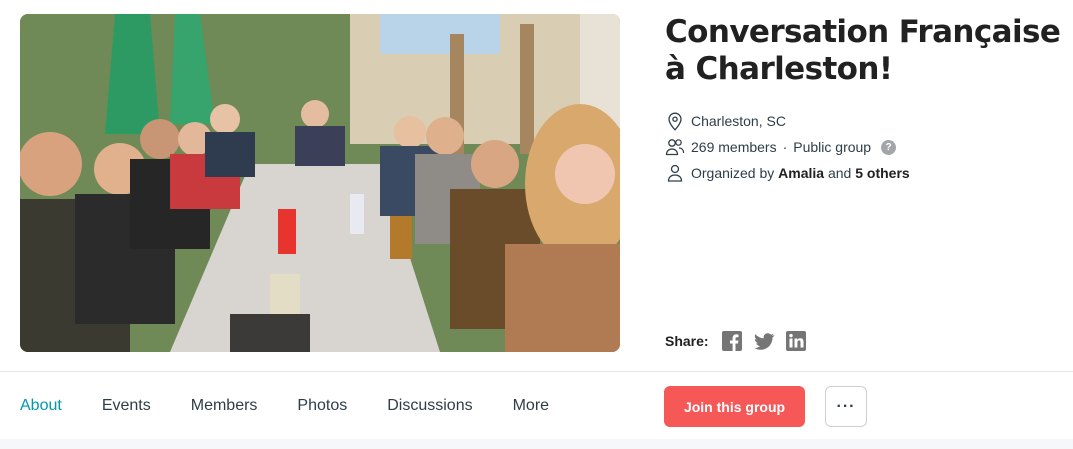 Image resolution: width=1073 pixels, height=449 pixels. What do you see at coordinates (889, 147) in the screenshot?
I see `help-icon: ?` at bounding box center [889, 147].